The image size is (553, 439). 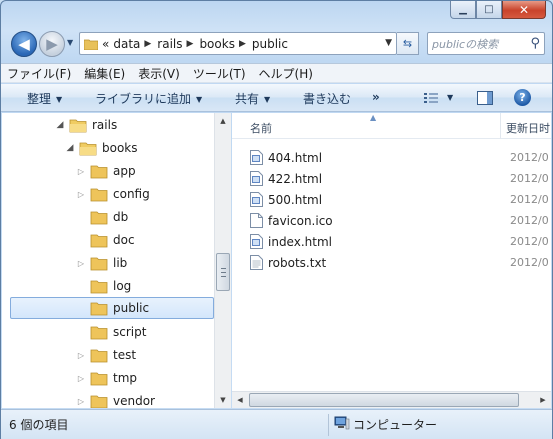 What do you see at coordinates (408, 43) in the screenshot?
I see `refresh-button: ⇆` at bounding box center [408, 43].